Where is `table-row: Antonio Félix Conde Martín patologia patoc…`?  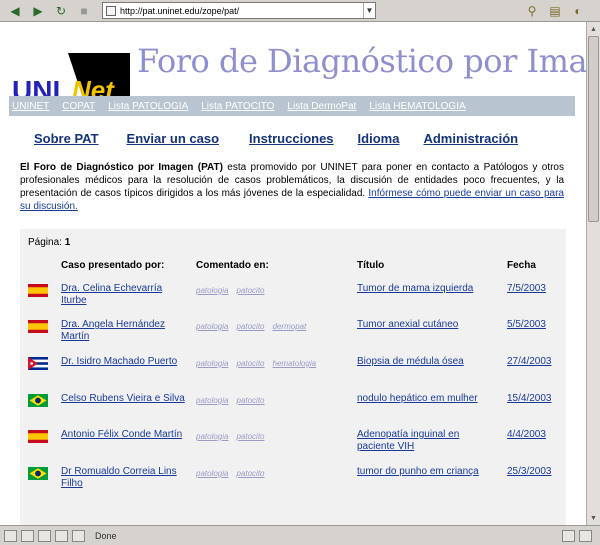
table-row: Antonio Félix Conde Martín patologia patoc… is located at coordinates (293, 445).